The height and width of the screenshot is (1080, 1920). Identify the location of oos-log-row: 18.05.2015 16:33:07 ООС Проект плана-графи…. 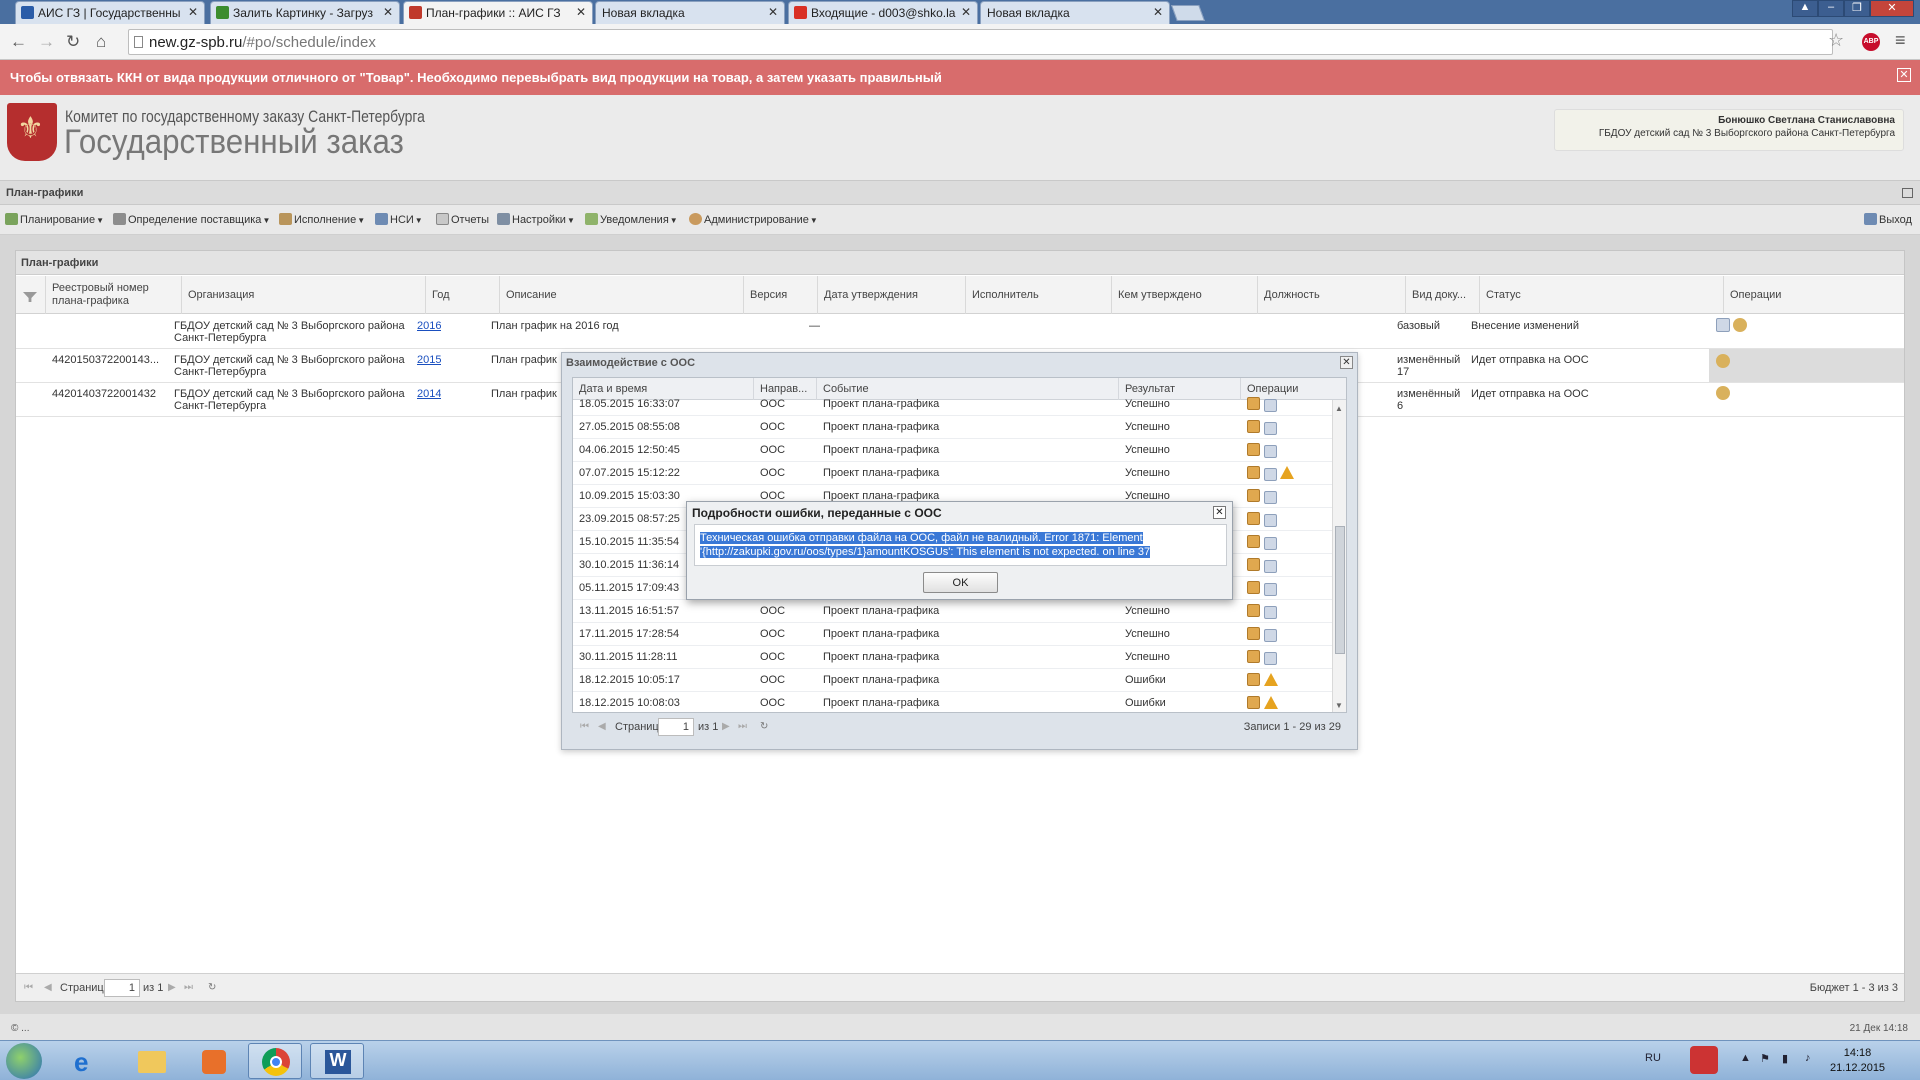
(953, 404).